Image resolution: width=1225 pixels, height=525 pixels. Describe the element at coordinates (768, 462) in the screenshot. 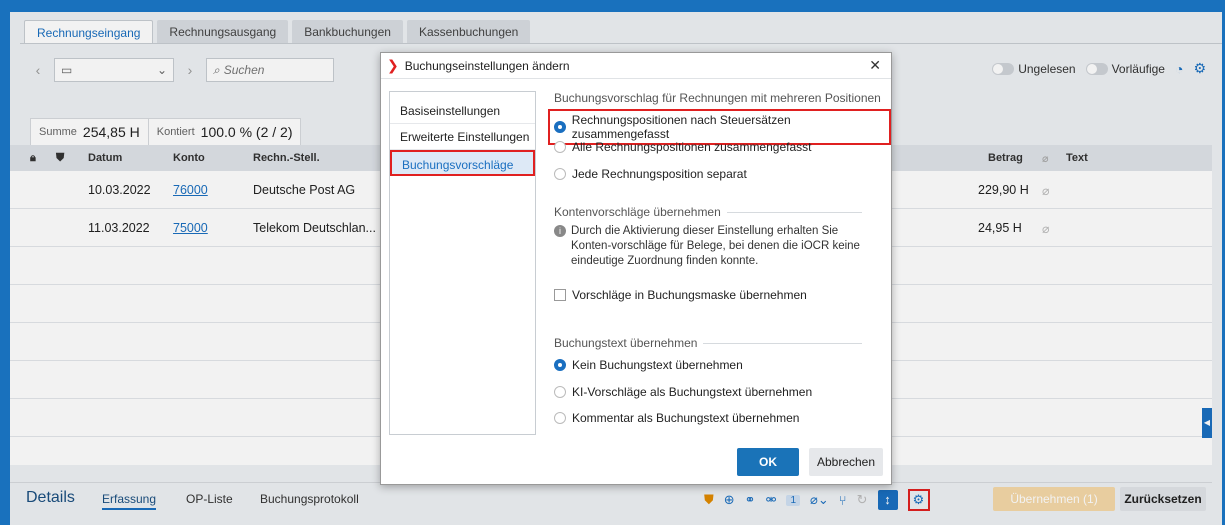

I see `ok-button: OK` at that location.